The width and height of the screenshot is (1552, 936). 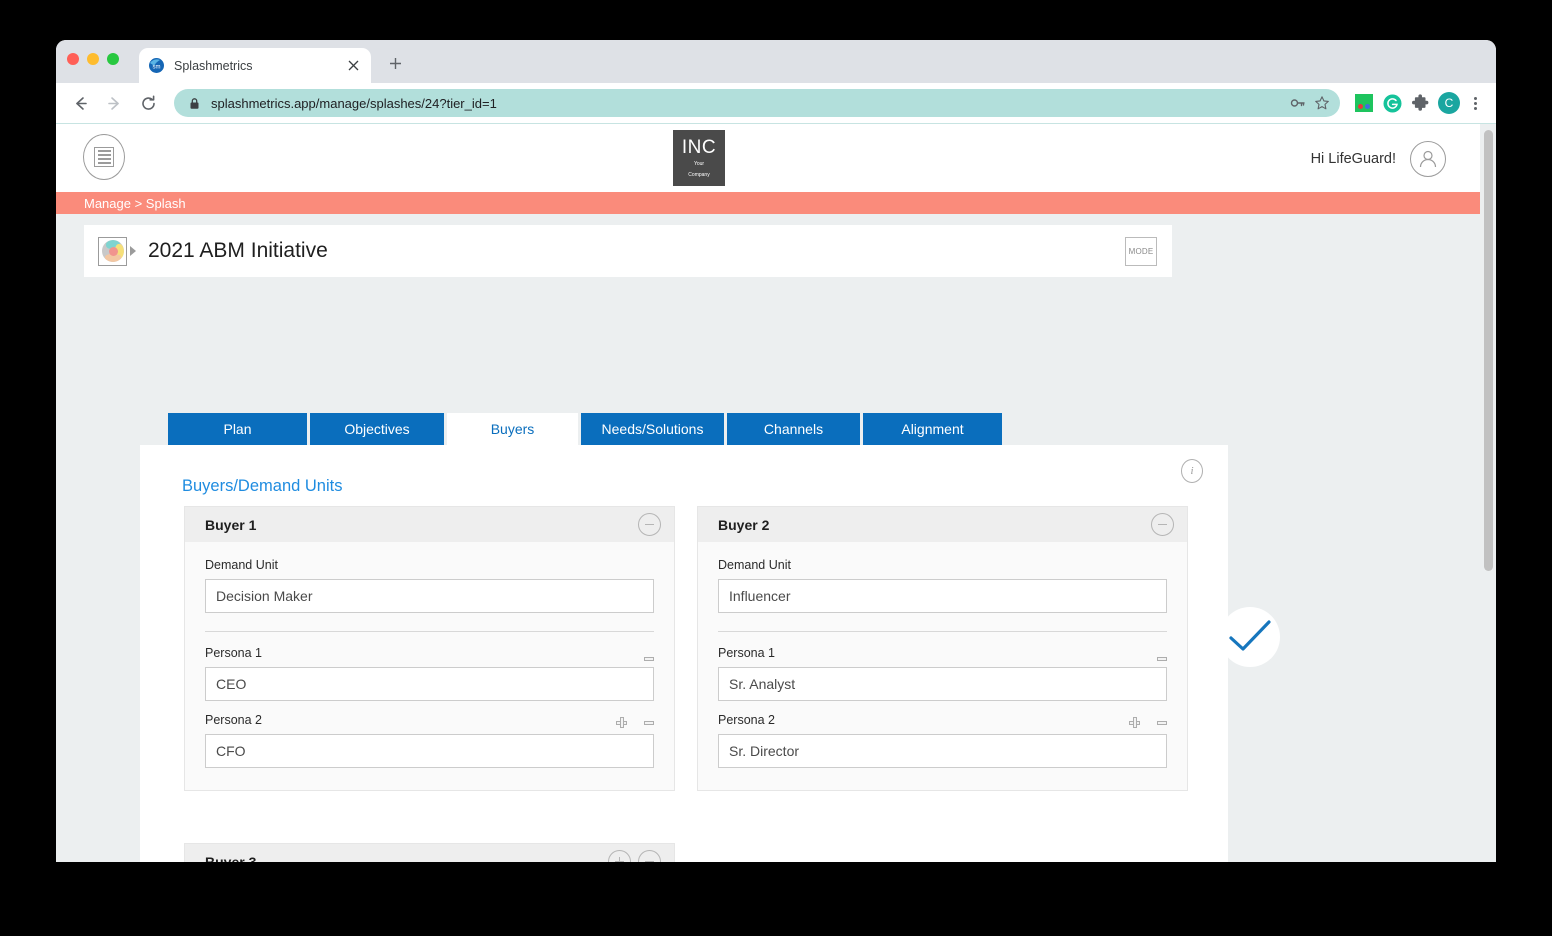 I want to click on mode-button: MODE, so click(x=1141, y=251).